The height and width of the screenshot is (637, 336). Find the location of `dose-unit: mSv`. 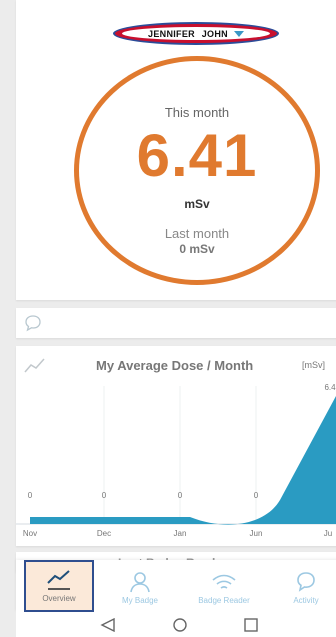

dose-unit: mSv is located at coordinates (197, 204).